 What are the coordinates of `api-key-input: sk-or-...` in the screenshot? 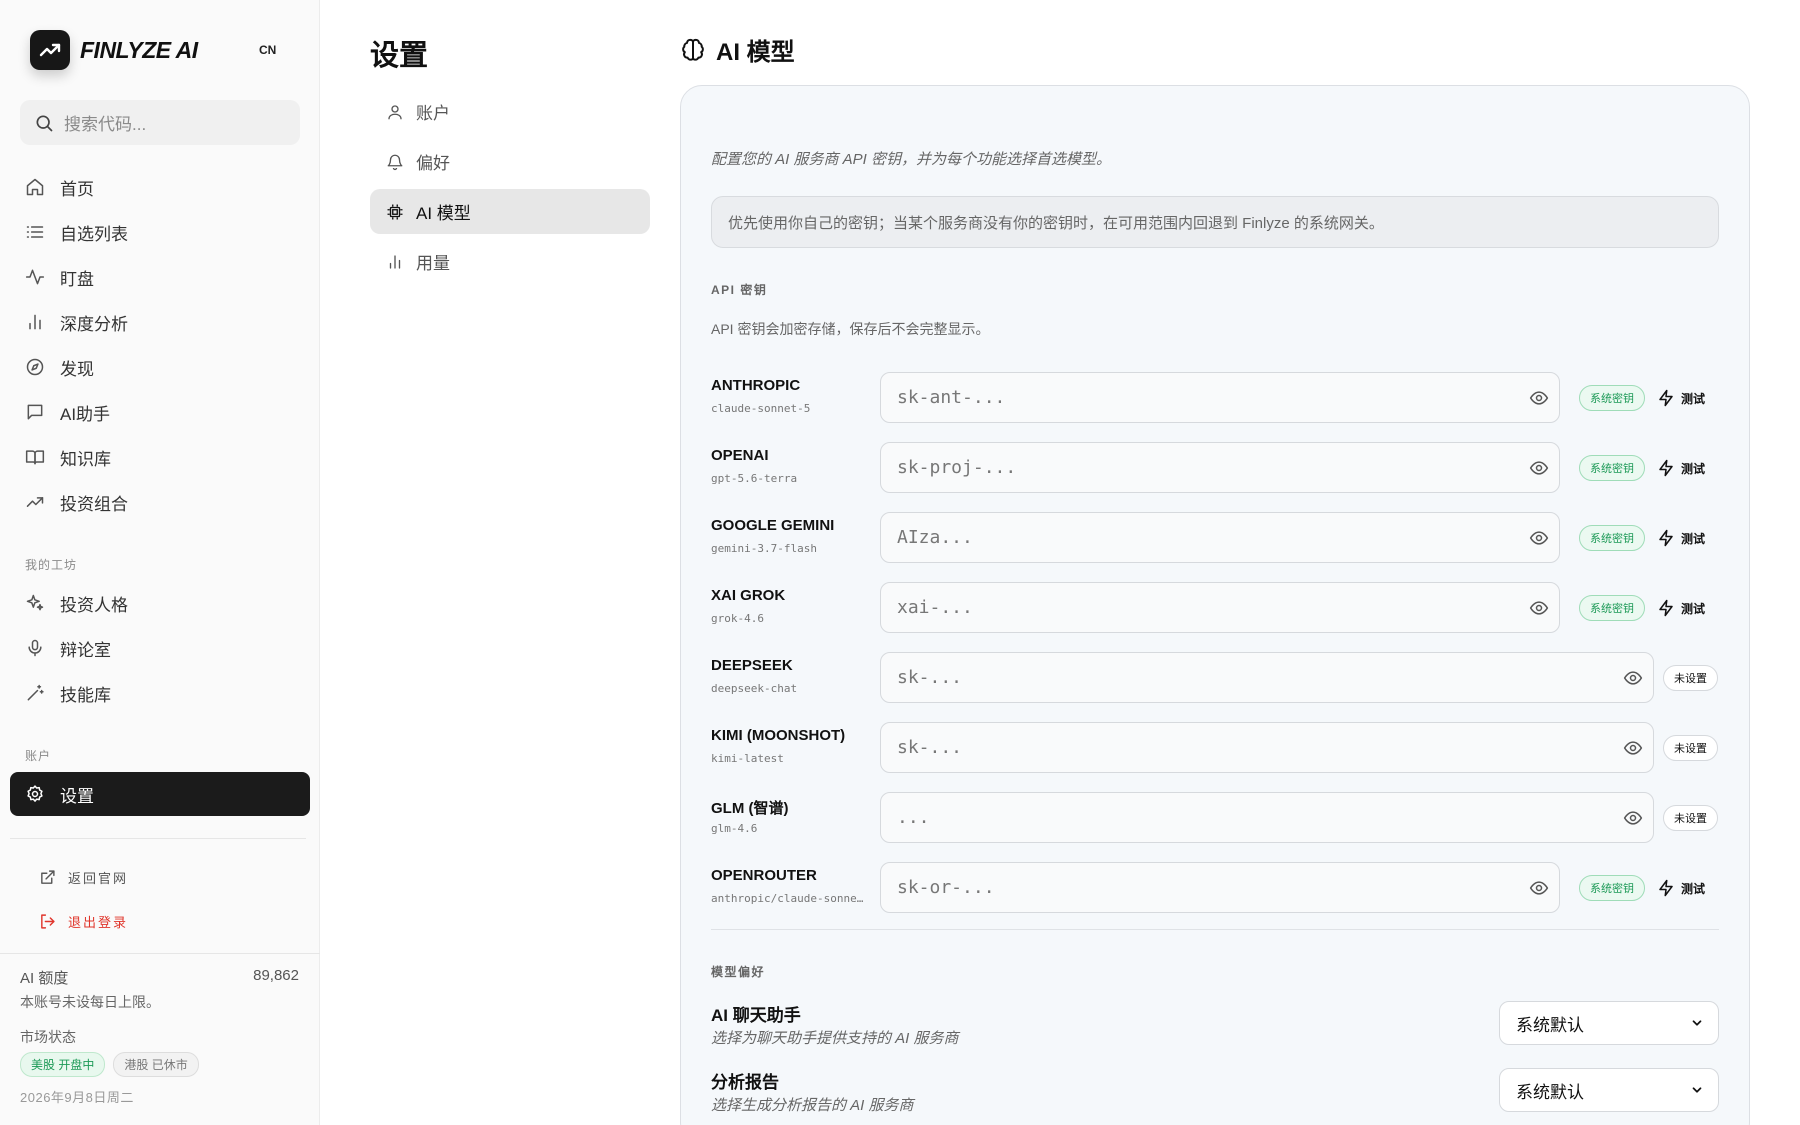 It's located at (1220, 887).